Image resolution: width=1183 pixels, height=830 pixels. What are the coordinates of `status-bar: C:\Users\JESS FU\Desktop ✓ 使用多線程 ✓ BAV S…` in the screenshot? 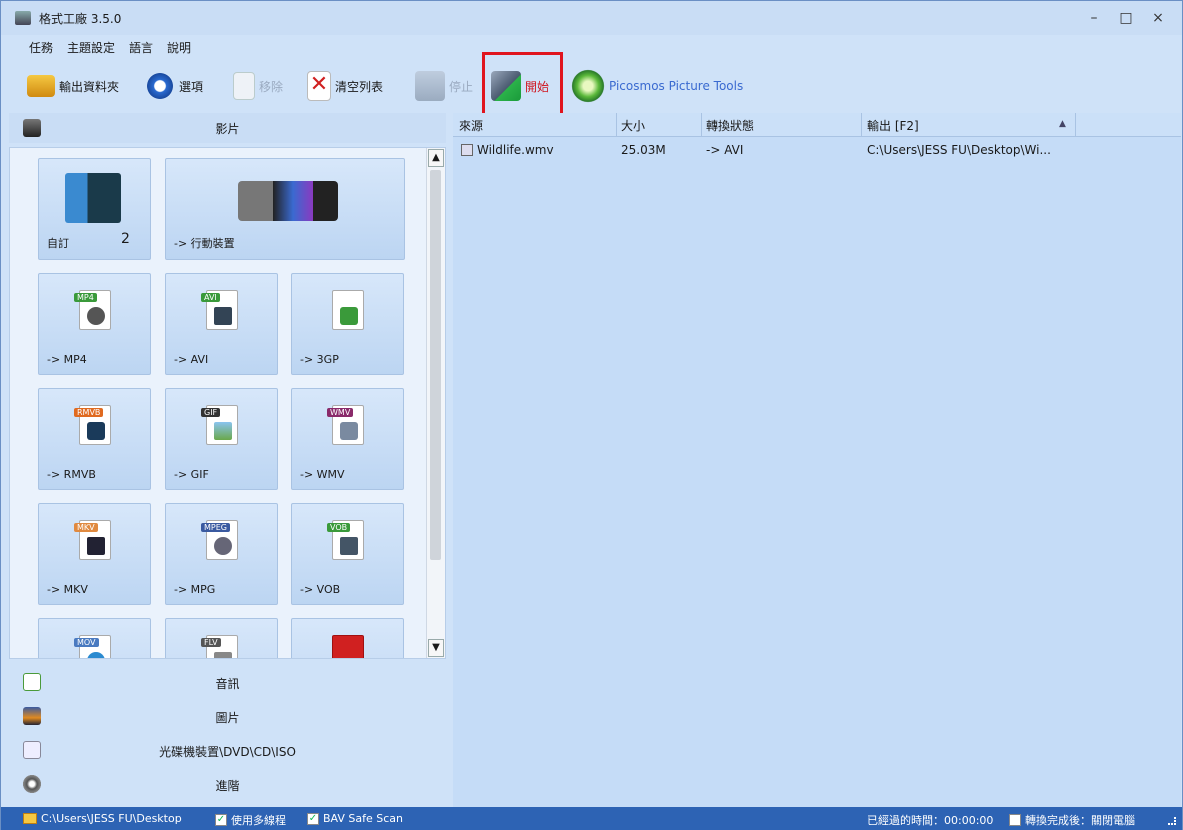 It's located at (591, 818).